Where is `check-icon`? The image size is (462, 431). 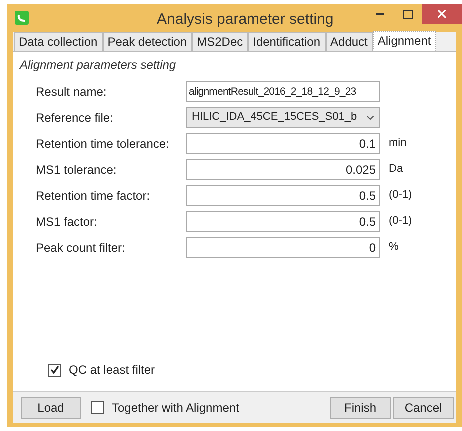
check-icon is located at coordinates (55, 370).